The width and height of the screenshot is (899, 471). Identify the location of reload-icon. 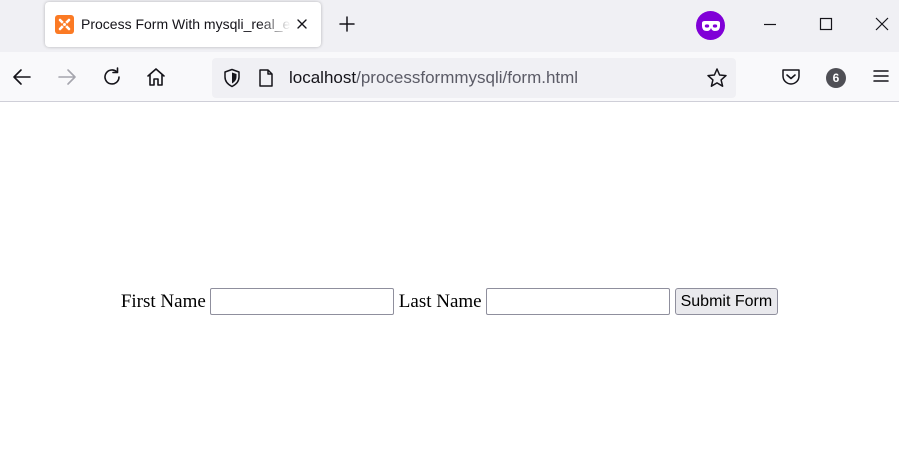
(112, 77).